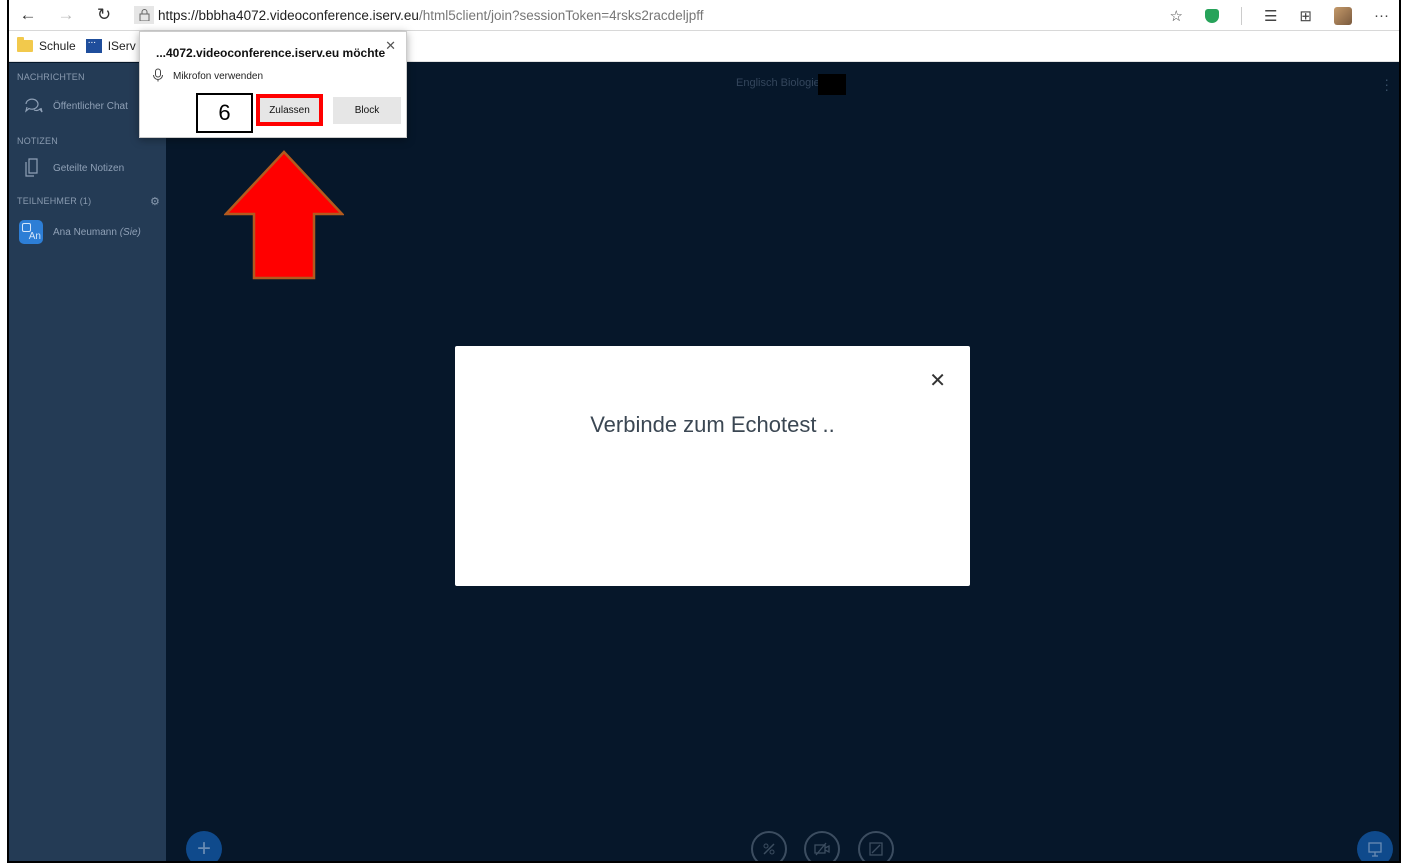 This screenshot has width=1408, height=863. I want to click on screenshare-button, so click(876, 846).